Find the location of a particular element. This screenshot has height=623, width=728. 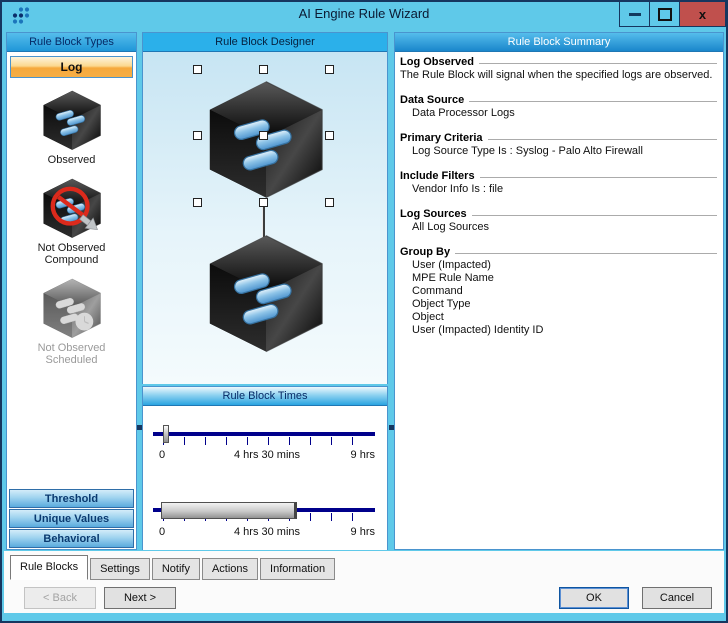

rule-block-types-header: Rule Block Types is located at coordinates (71, 42).